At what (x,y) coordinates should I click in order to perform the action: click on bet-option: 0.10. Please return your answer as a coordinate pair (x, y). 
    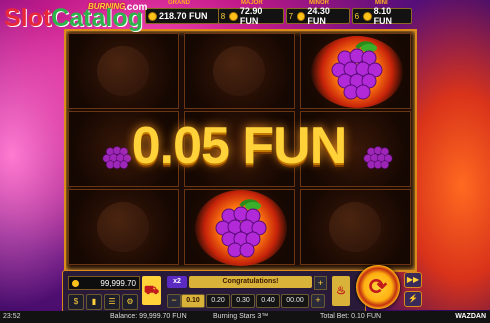
    Looking at the image, I should click on (193, 301).